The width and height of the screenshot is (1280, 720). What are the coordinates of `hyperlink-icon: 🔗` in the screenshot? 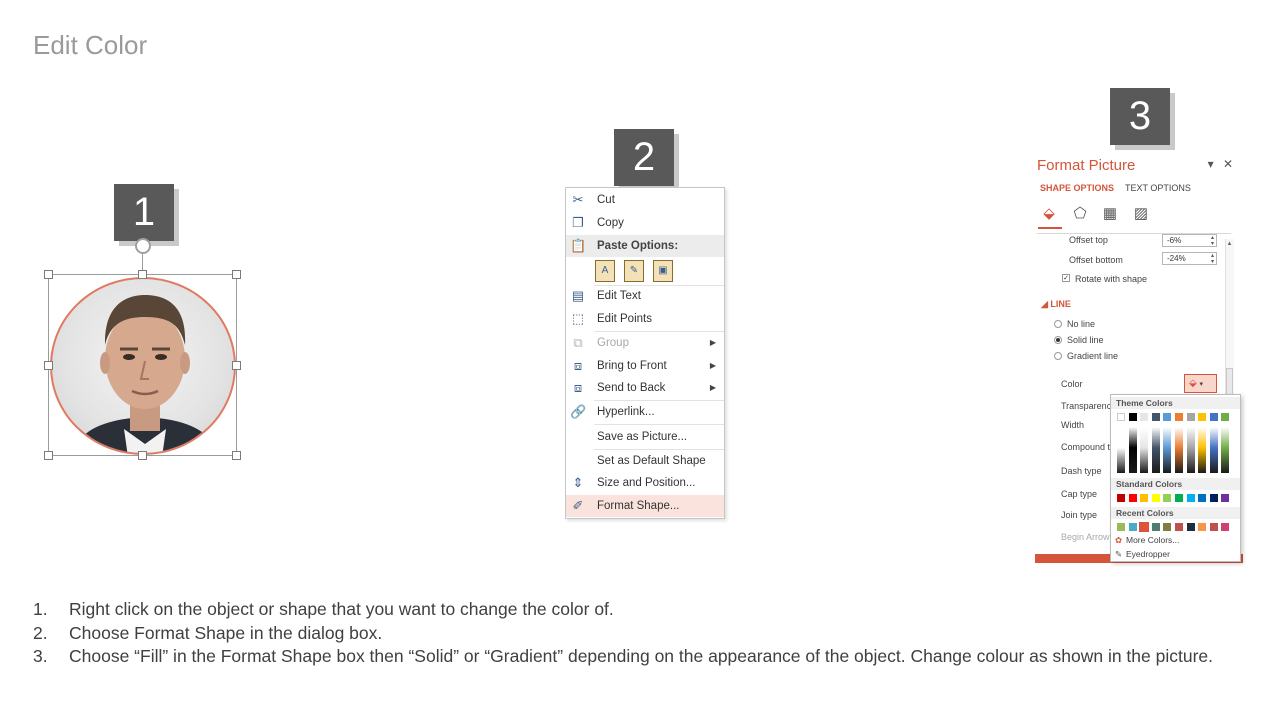 It's located at (578, 411).